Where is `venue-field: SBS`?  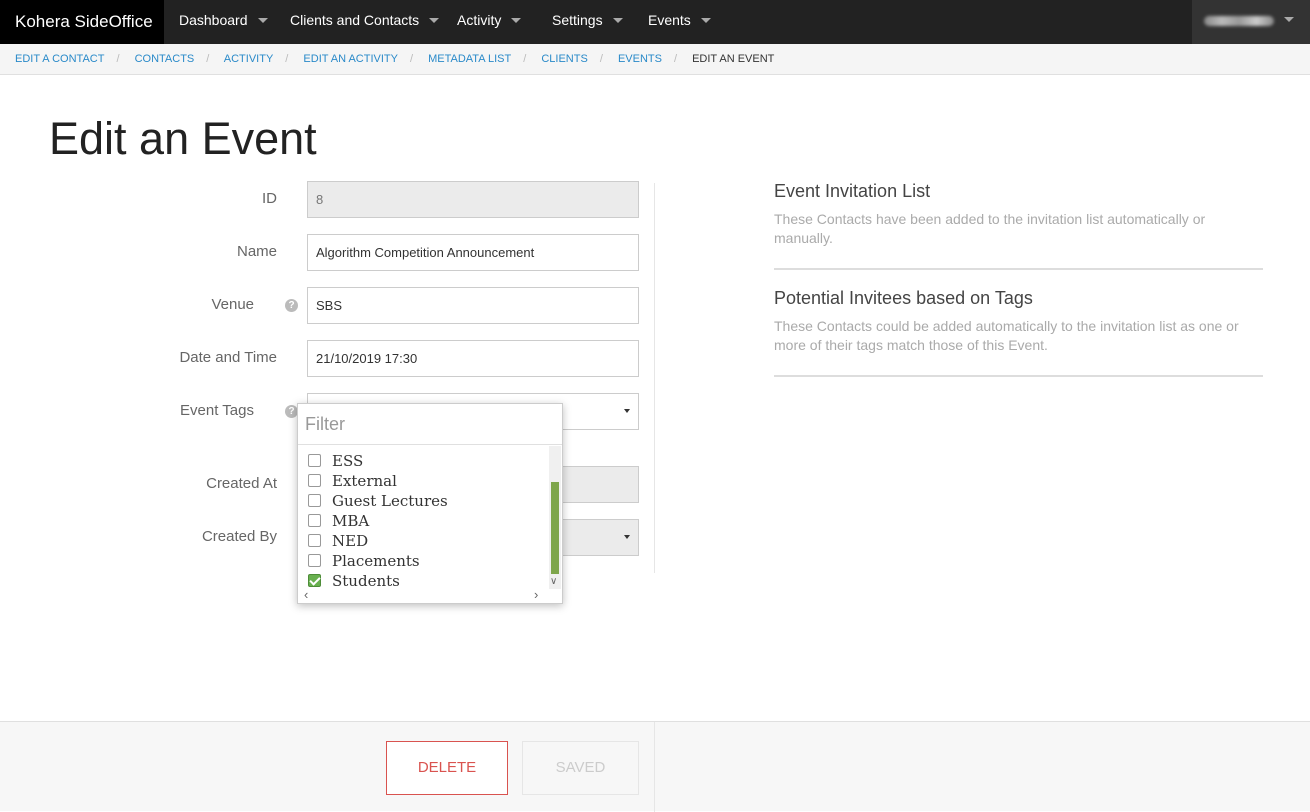
venue-field: SBS is located at coordinates (473, 305).